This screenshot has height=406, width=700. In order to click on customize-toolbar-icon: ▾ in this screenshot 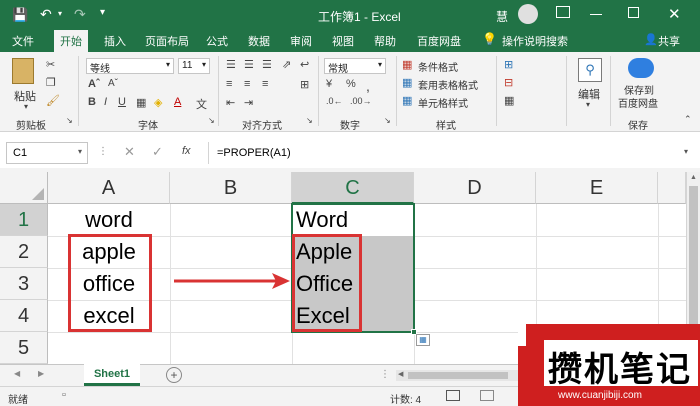, I will do `click(102, 12)`.